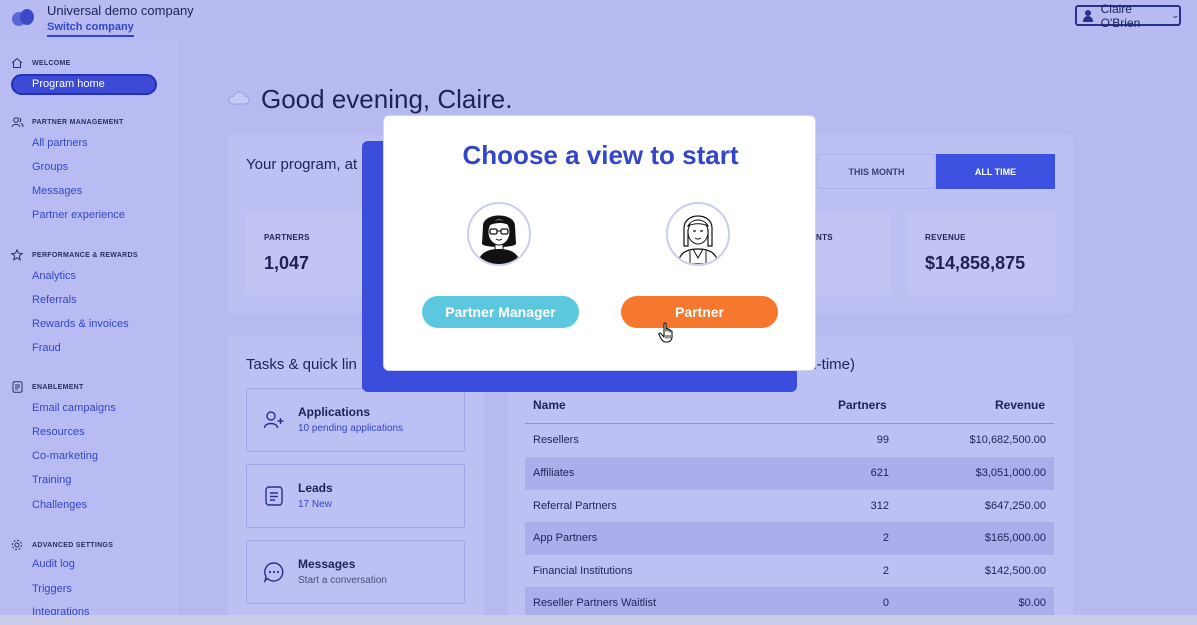 The image size is (1197, 625). Describe the element at coordinates (301, 364) in the screenshot. I see `tasks-title: Tasks & quick lin` at that location.